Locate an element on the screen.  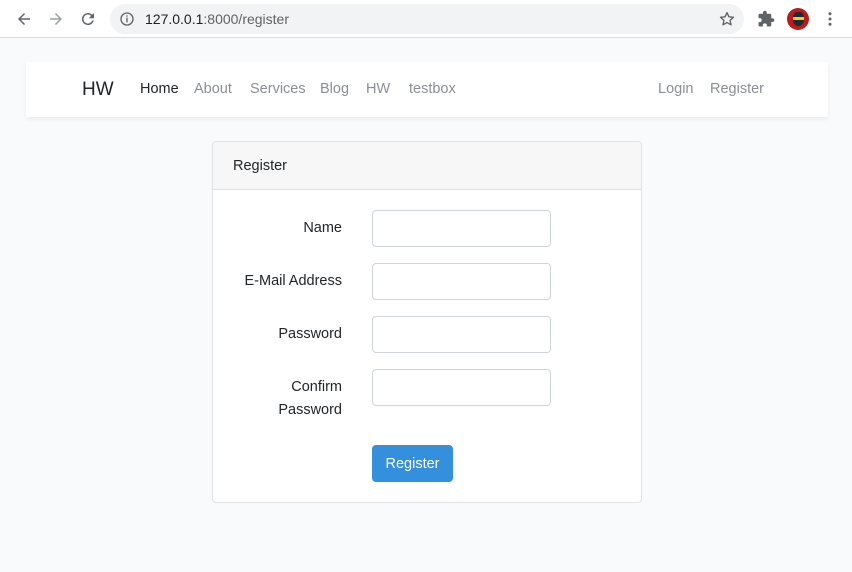
confirm-password-label-line1: Confirm is located at coordinates (316, 387).